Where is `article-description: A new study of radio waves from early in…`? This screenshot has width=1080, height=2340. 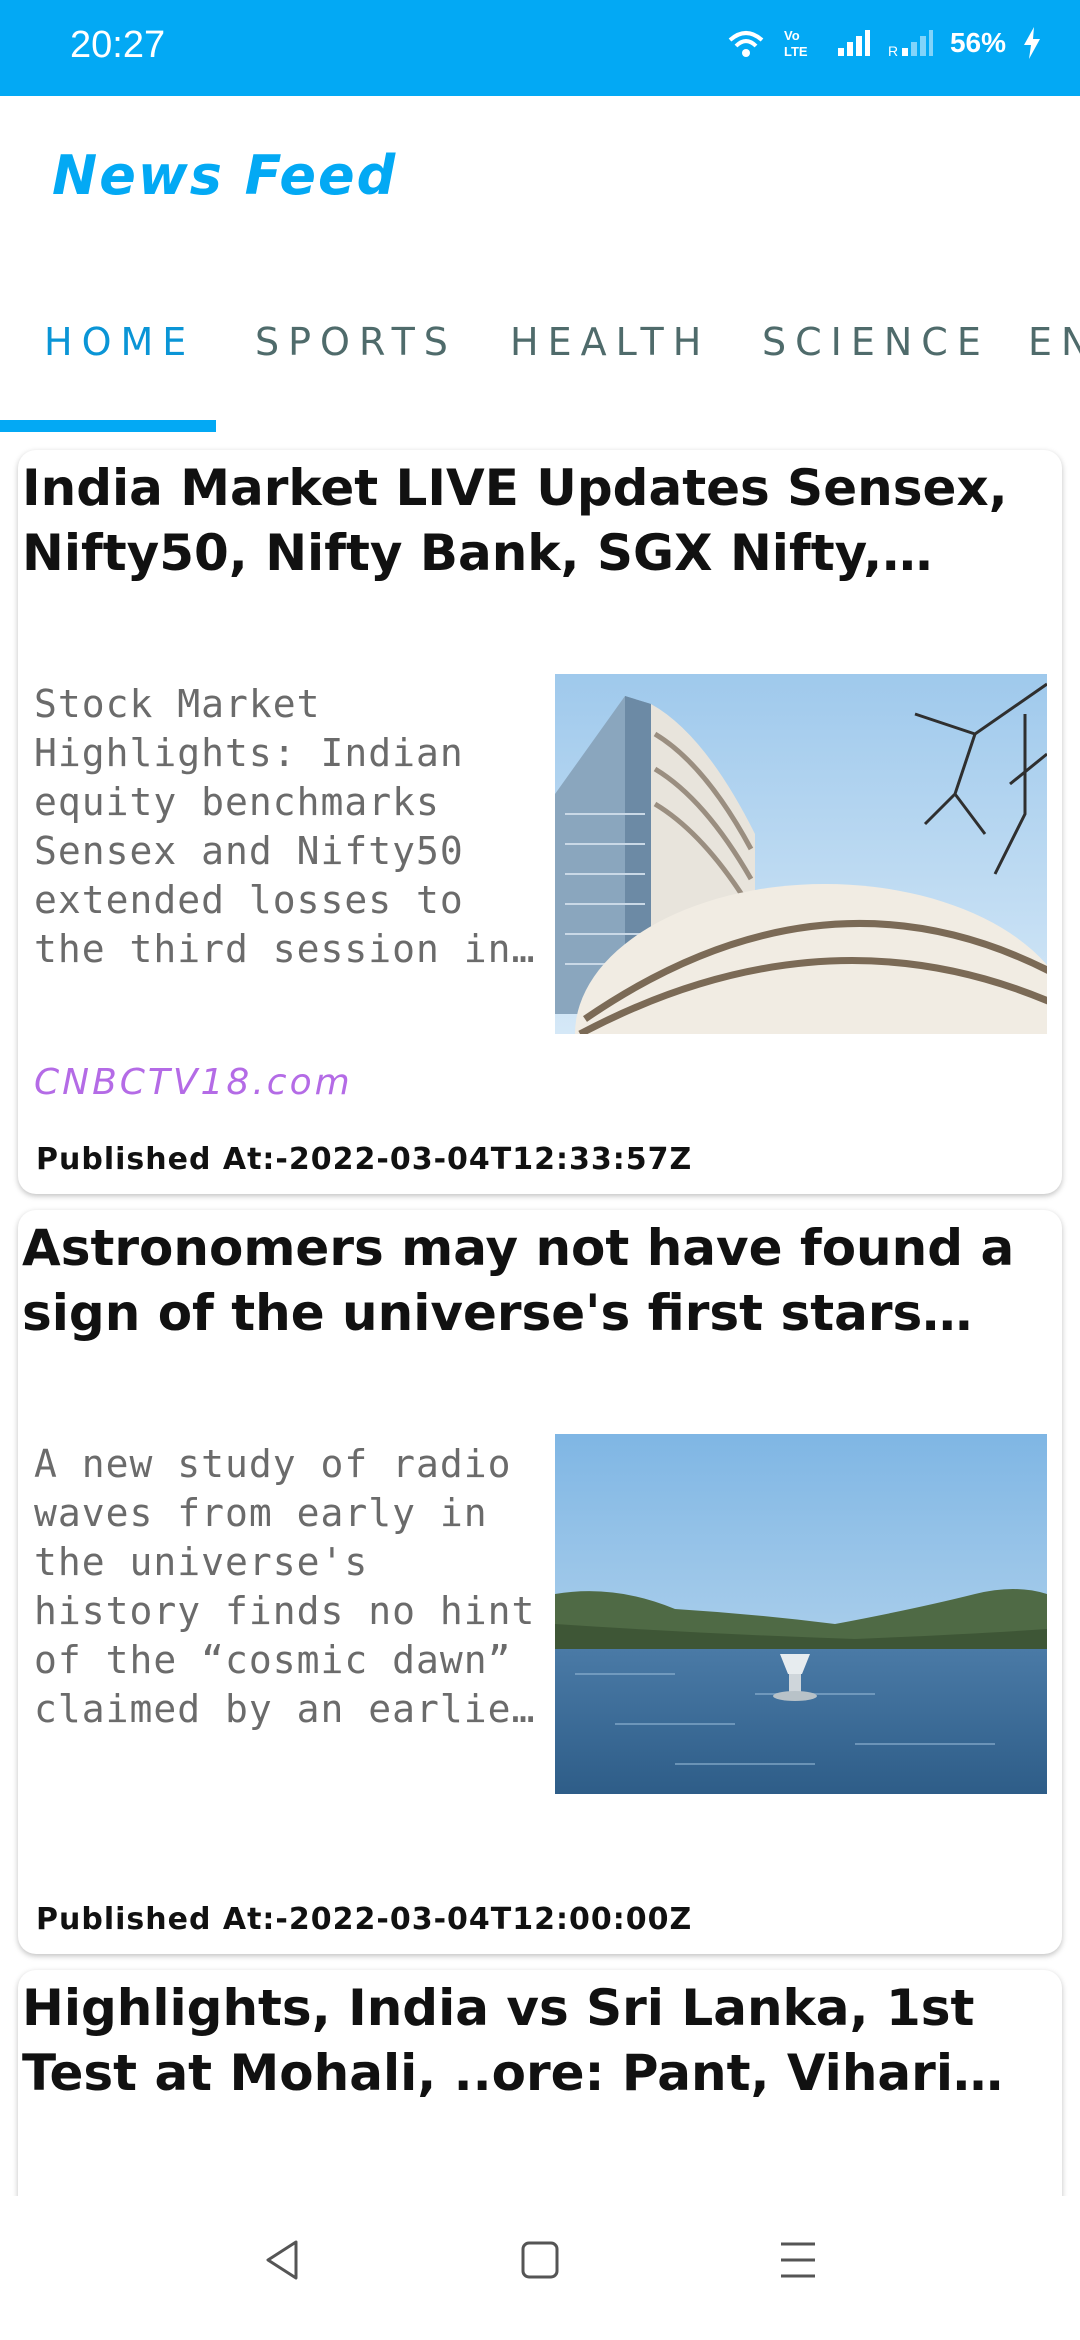 article-description: A new study of radio waves from early in… is located at coordinates (285, 1586).